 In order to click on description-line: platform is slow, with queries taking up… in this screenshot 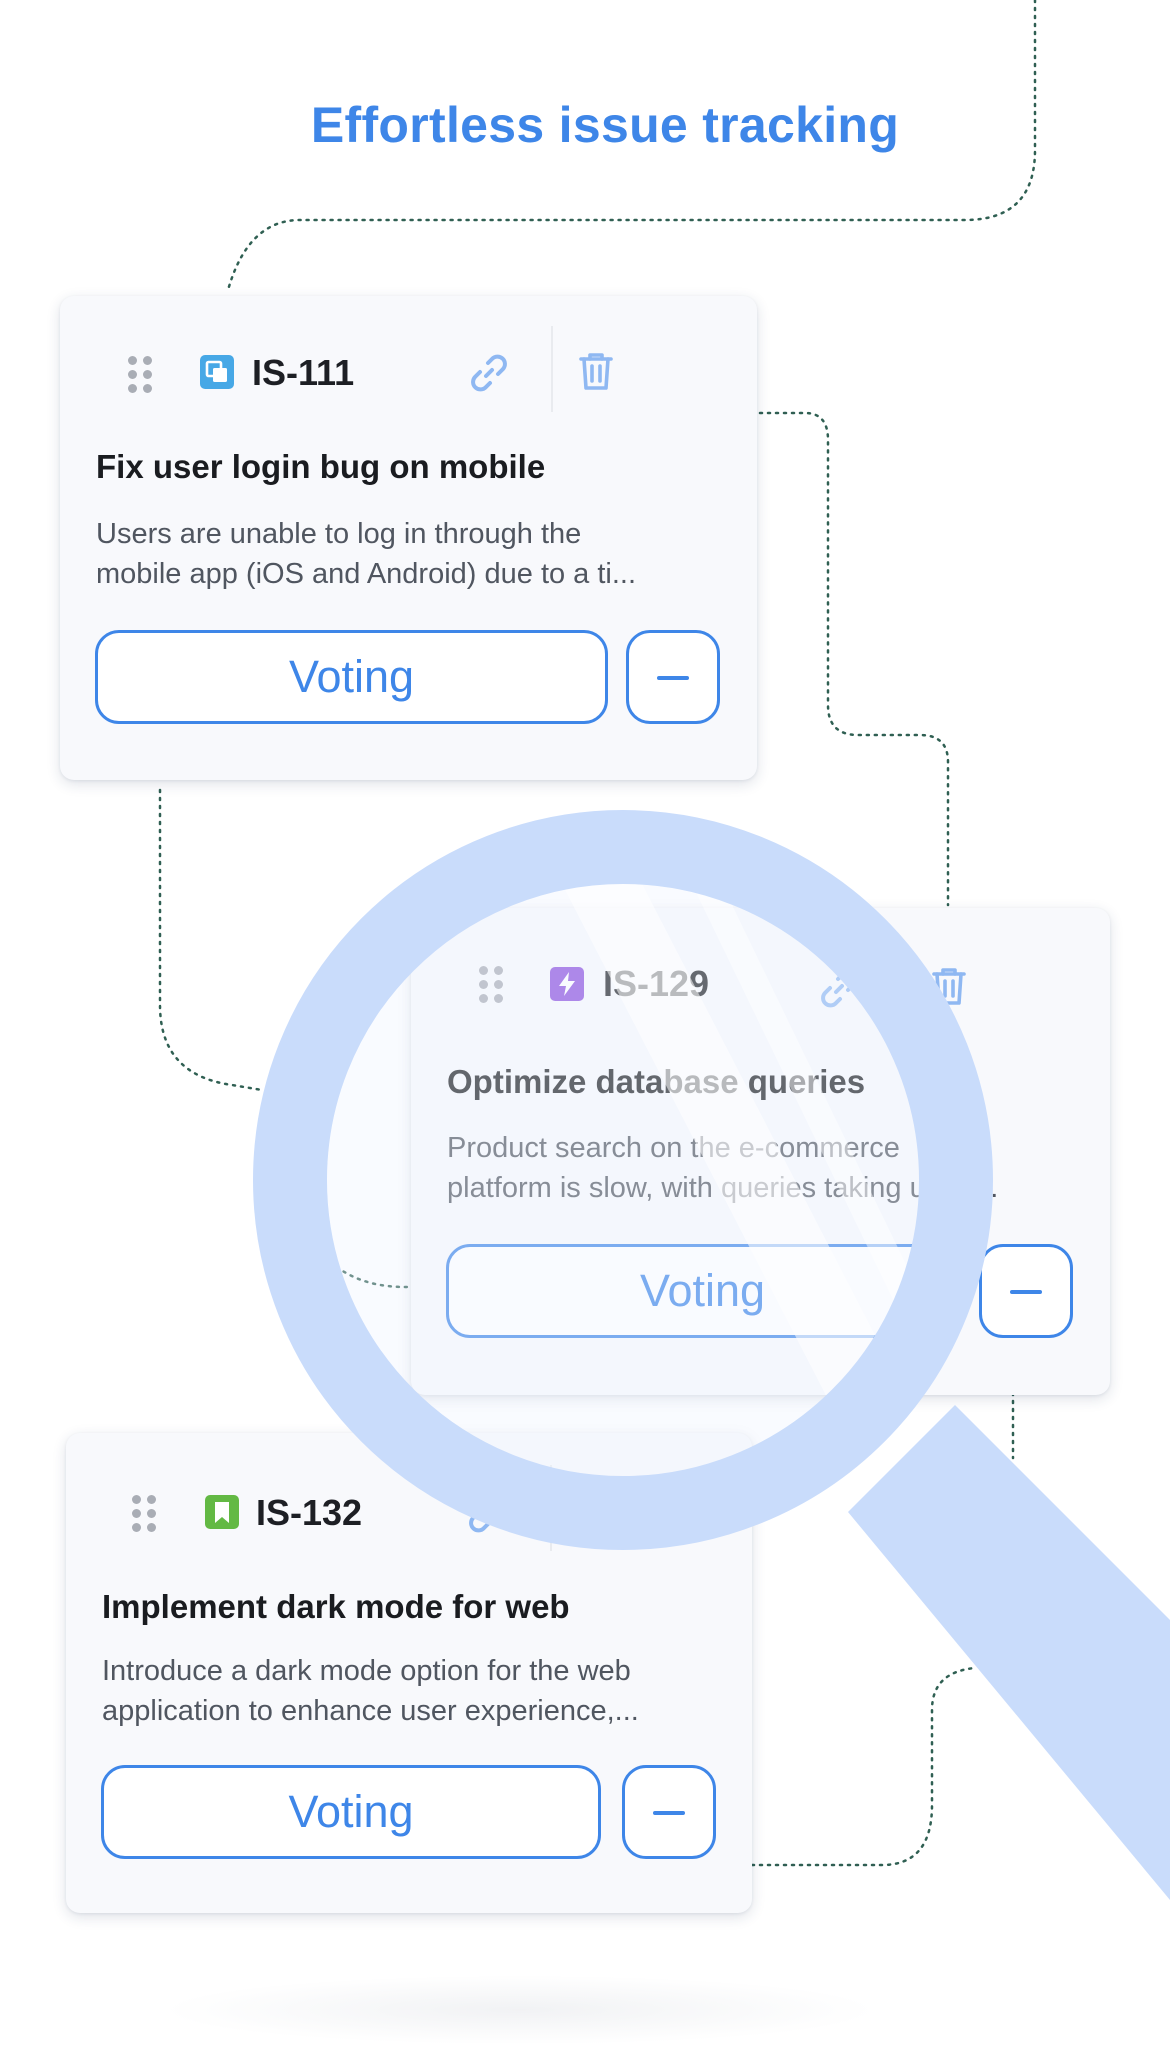, I will do `click(723, 1188)`.